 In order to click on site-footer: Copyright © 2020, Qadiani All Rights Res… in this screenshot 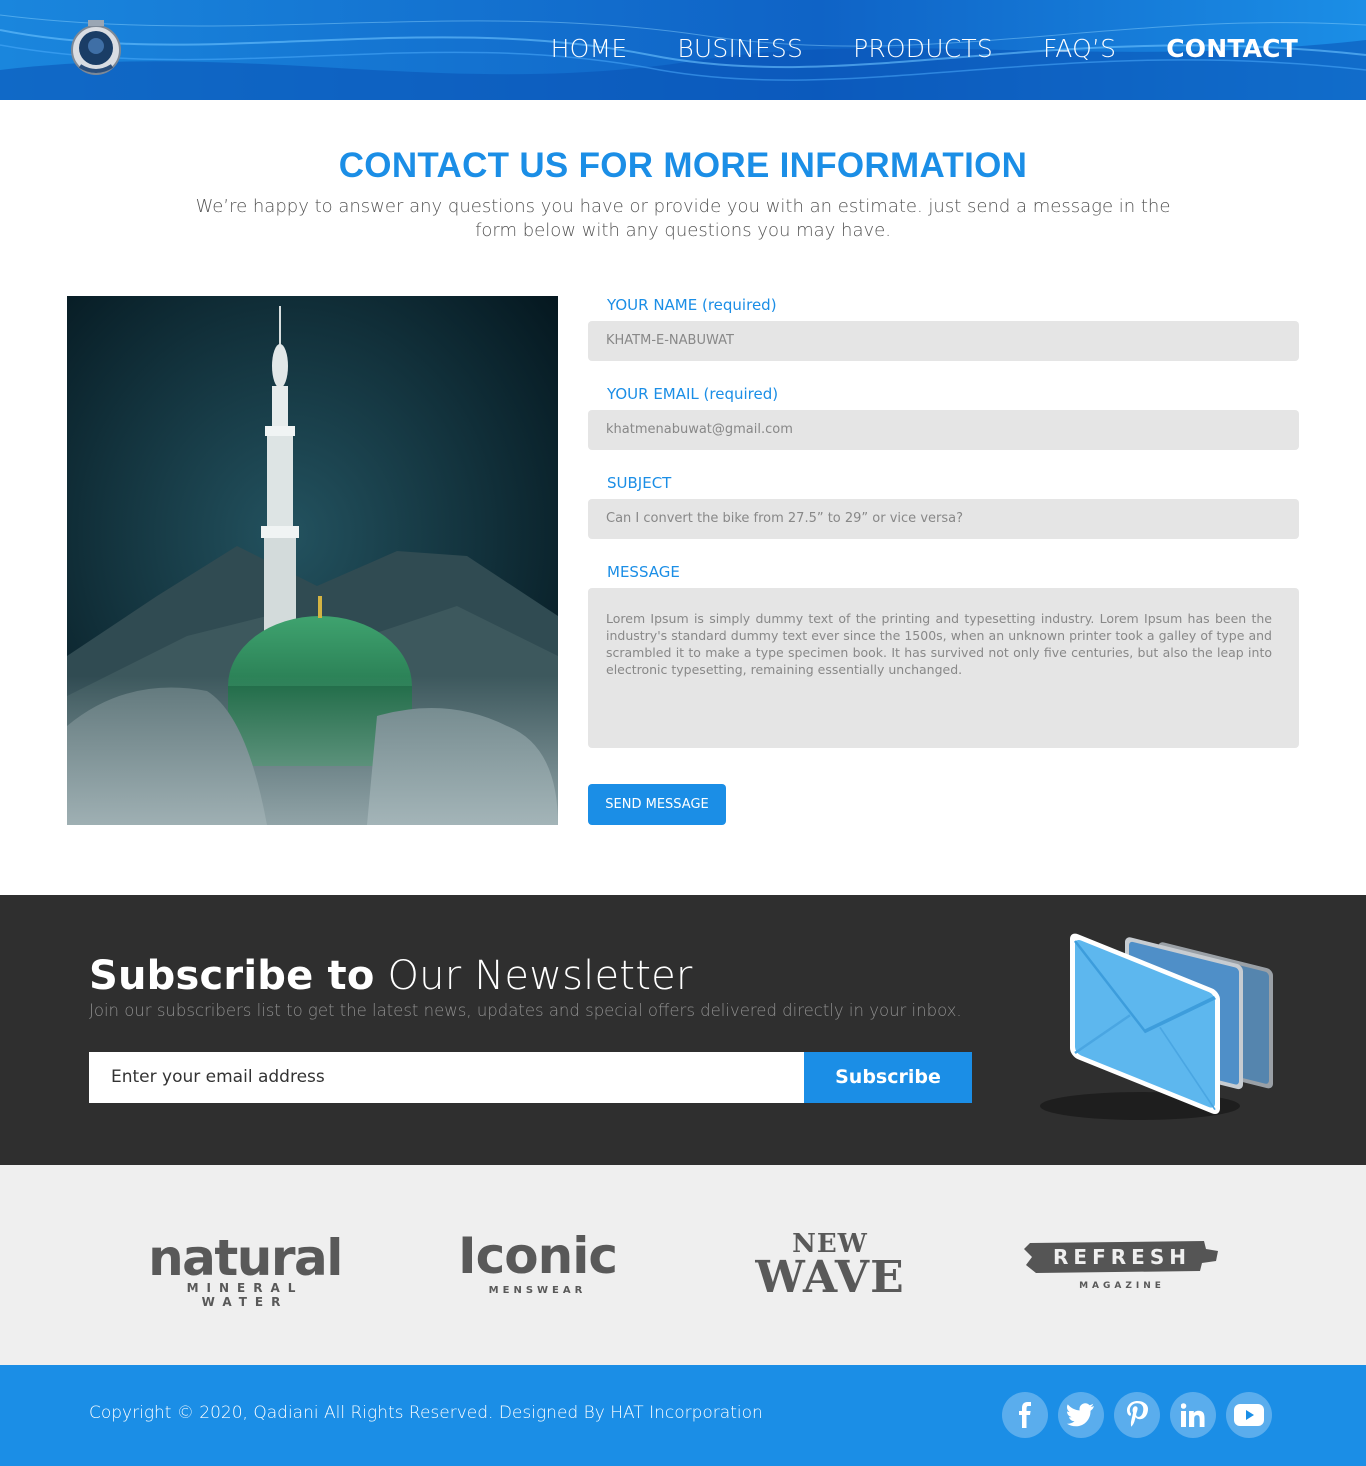, I will do `click(683, 1415)`.